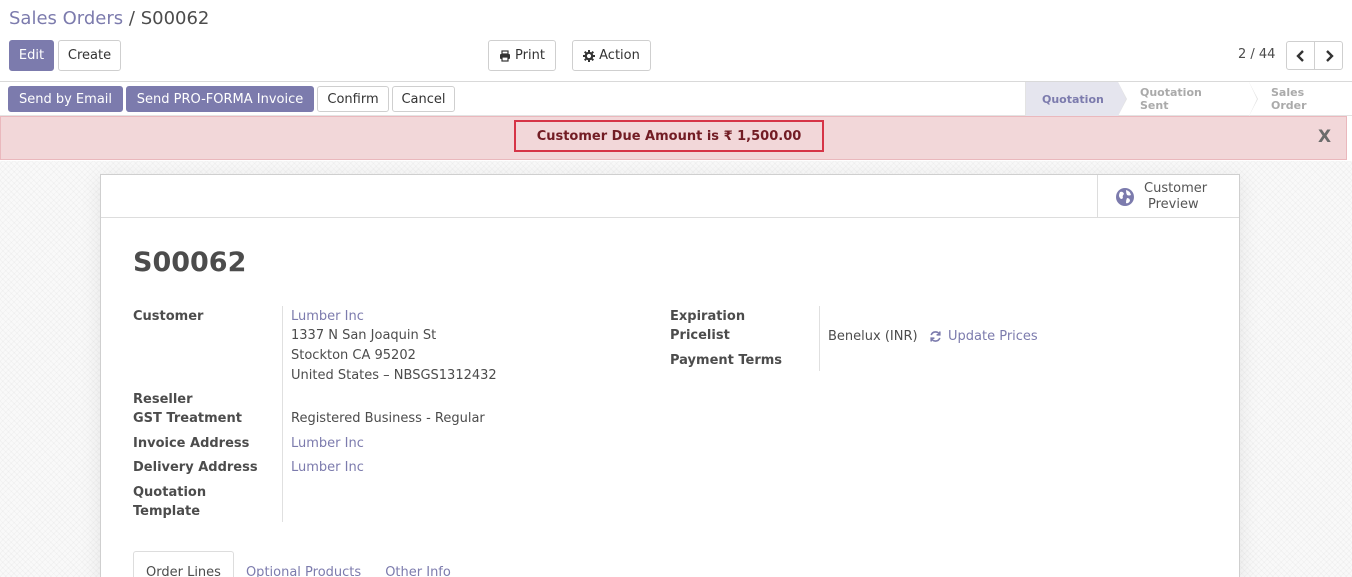 This screenshot has width=1352, height=577. I want to click on globe-icon, so click(1125, 196).